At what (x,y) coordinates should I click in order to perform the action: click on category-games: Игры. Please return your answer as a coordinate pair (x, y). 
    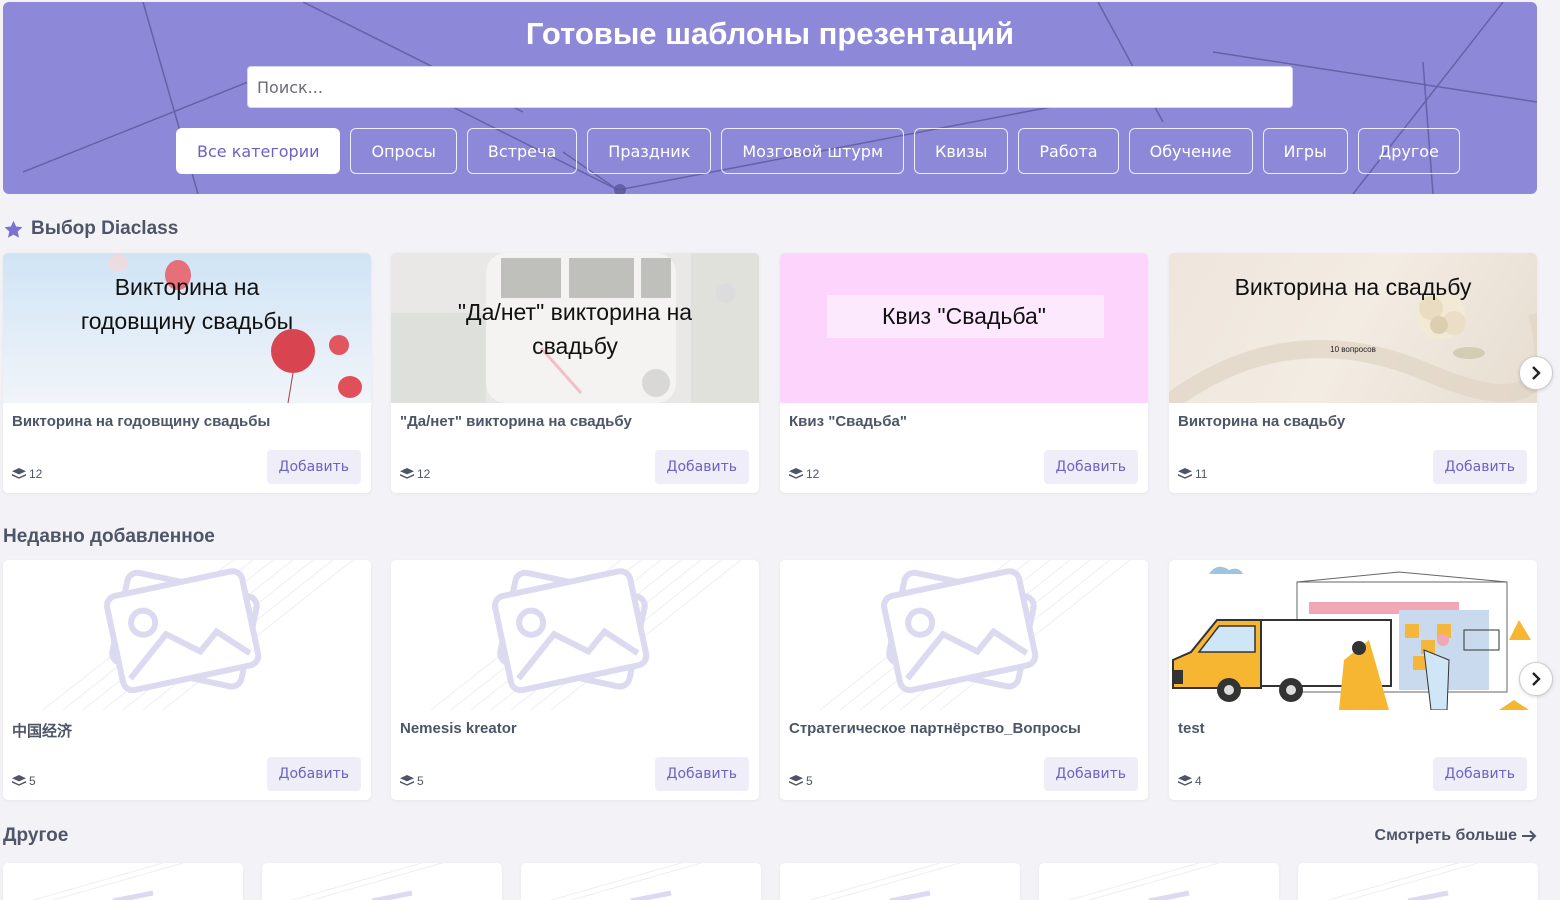
    Looking at the image, I should click on (1305, 151).